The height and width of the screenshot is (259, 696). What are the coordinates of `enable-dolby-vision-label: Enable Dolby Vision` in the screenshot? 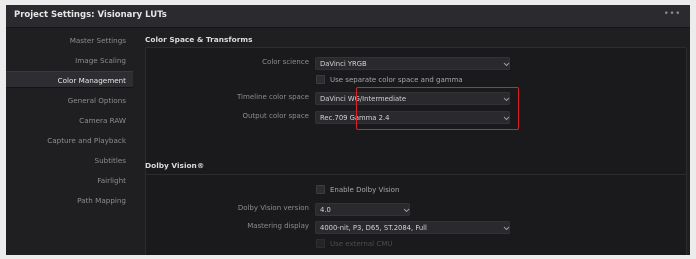 It's located at (365, 190).